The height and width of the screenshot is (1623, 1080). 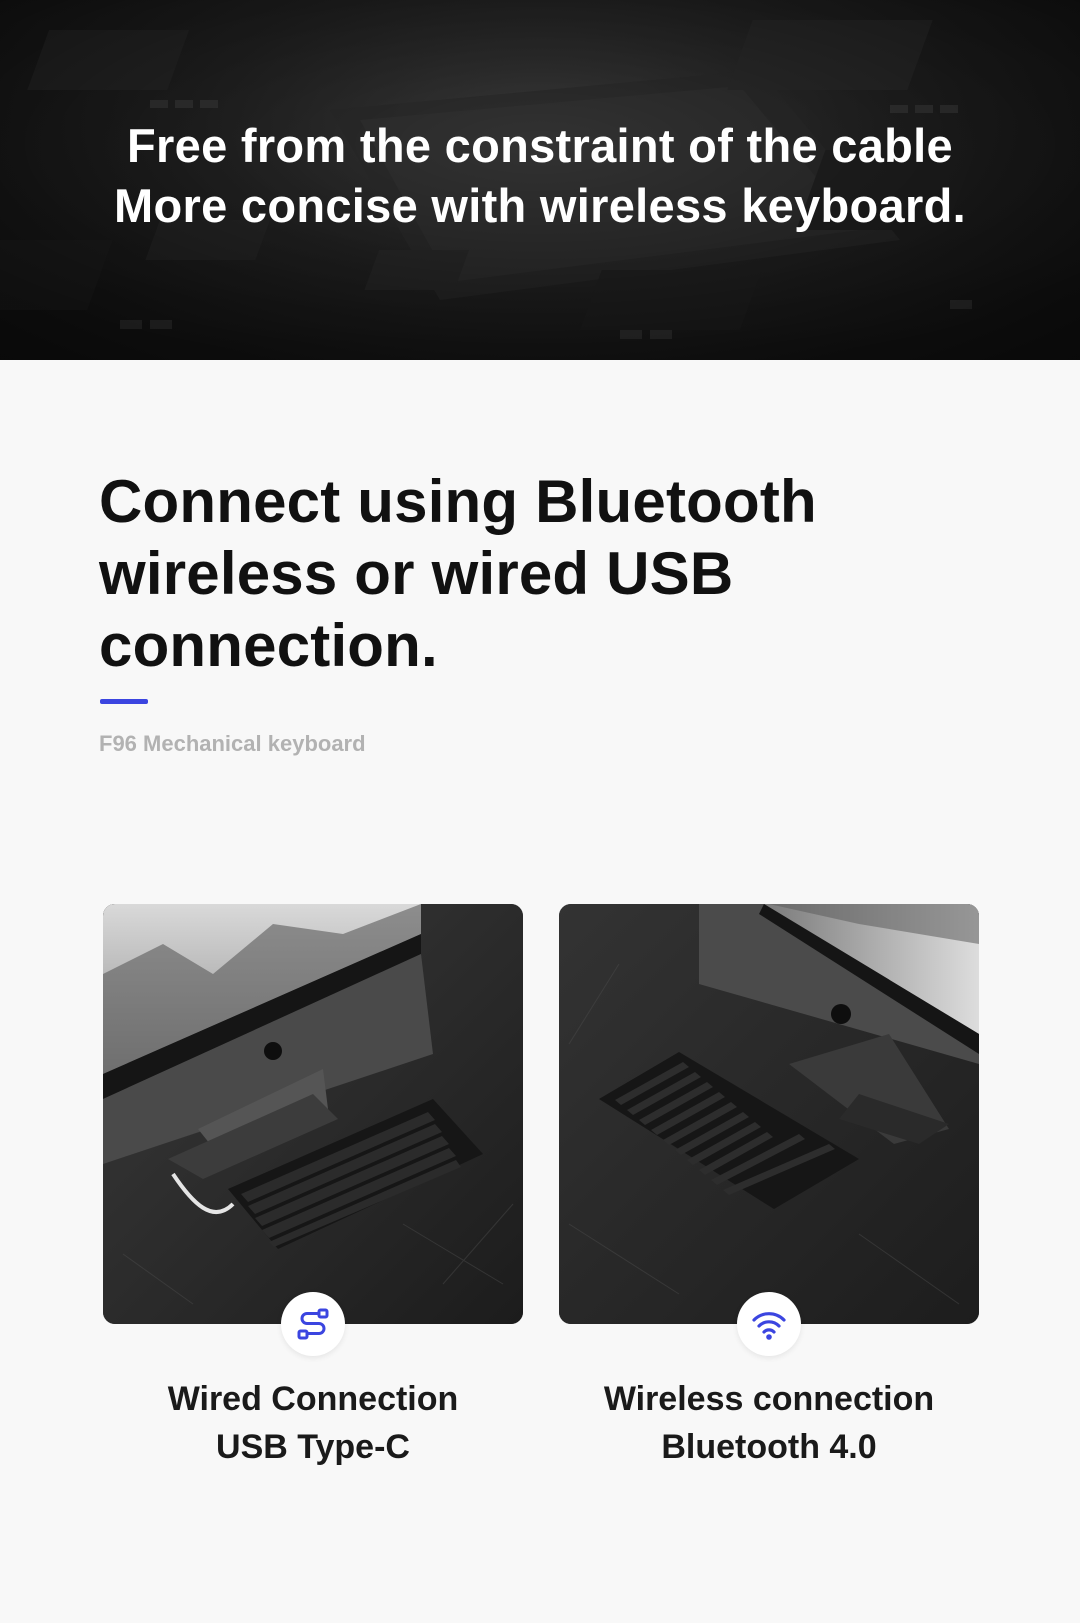 What do you see at coordinates (540, 145) in the screenshot?
I see `hero-line-1: Free from the constraint of the cable` at bounding box center [540, 145].